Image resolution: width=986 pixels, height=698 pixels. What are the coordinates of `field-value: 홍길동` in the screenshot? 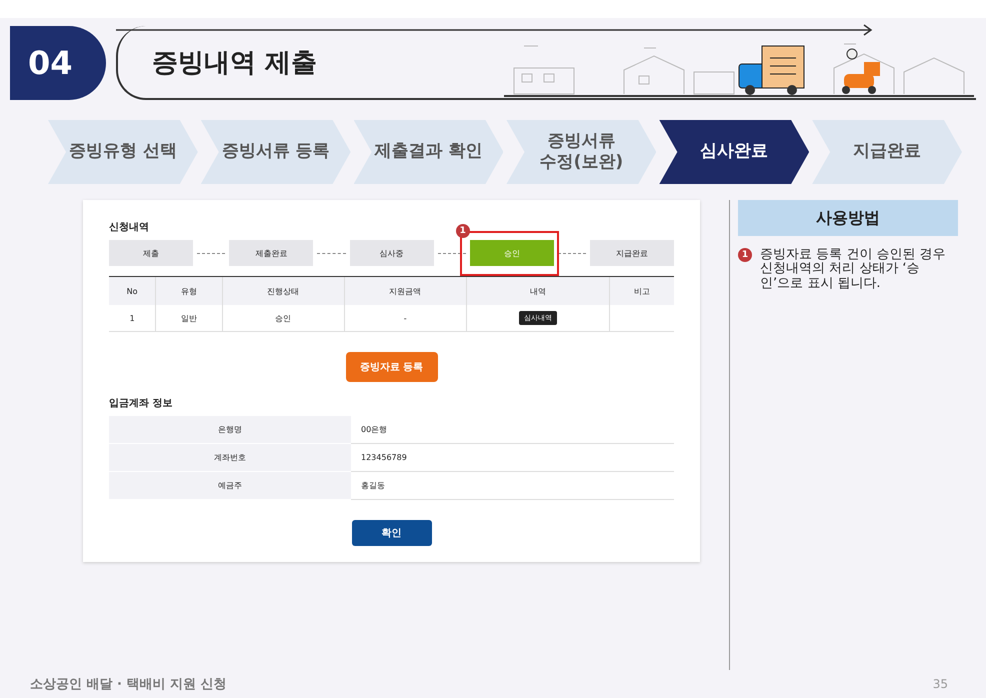 It's located at (512, 486).